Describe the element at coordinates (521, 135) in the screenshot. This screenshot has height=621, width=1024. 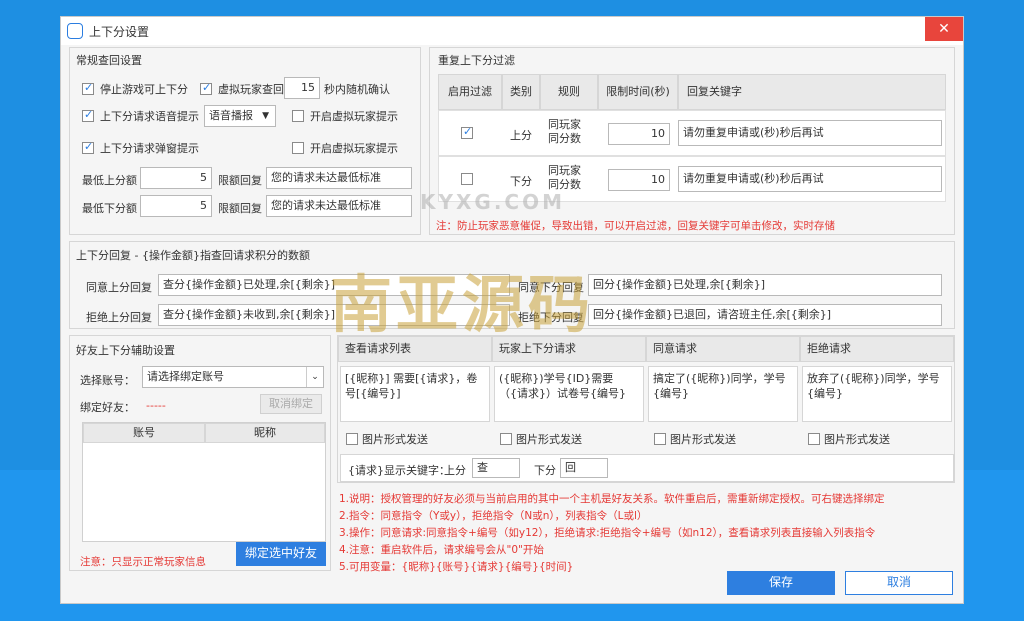
I see `filter-up-type: 上分` at that location.